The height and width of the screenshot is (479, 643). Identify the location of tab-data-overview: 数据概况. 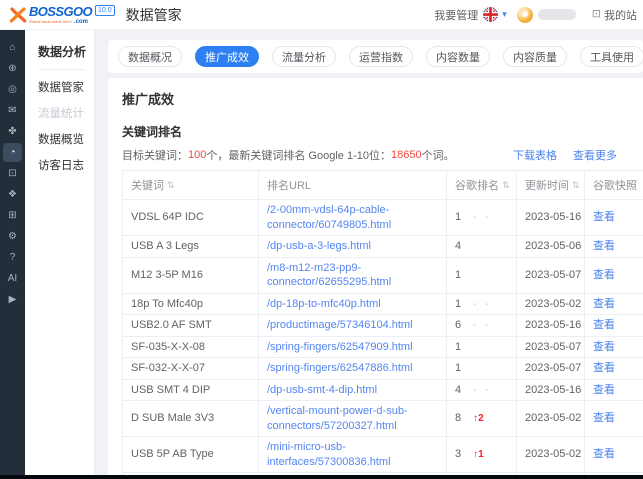
(150, 56).